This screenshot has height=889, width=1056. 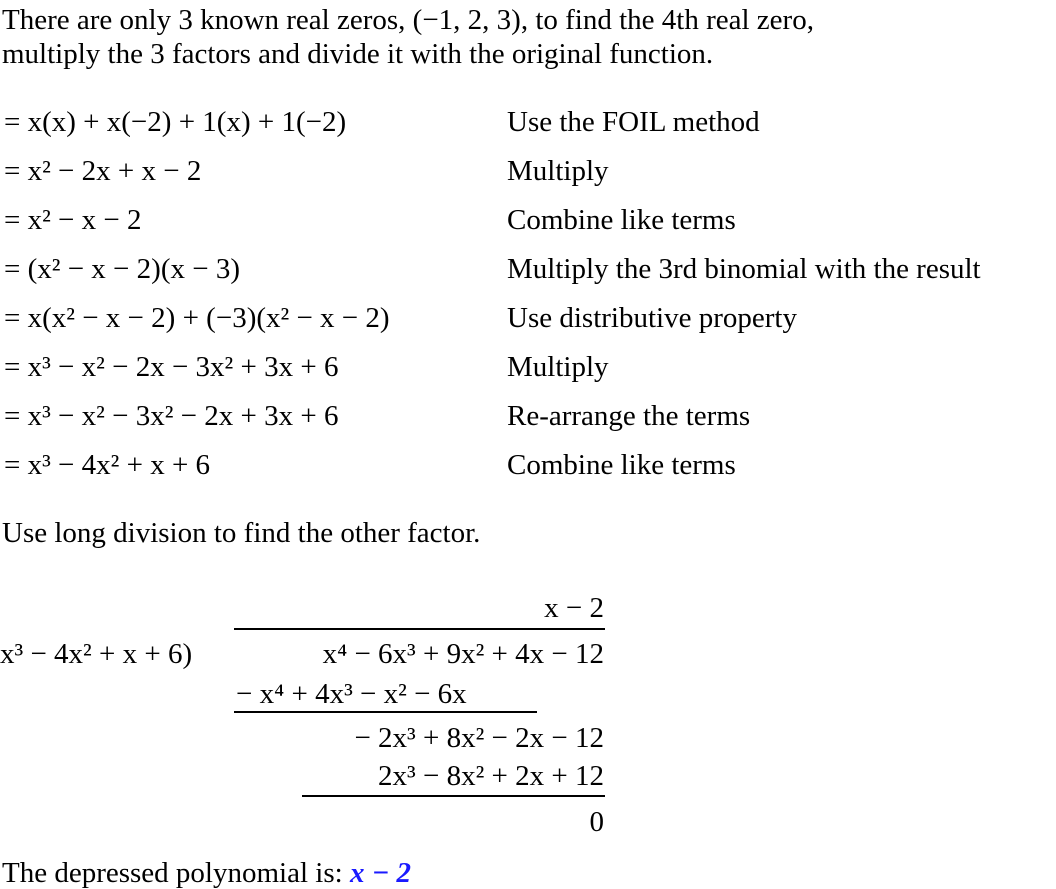 I want to click on subtraction-2-line, so click(x=453, y=796).